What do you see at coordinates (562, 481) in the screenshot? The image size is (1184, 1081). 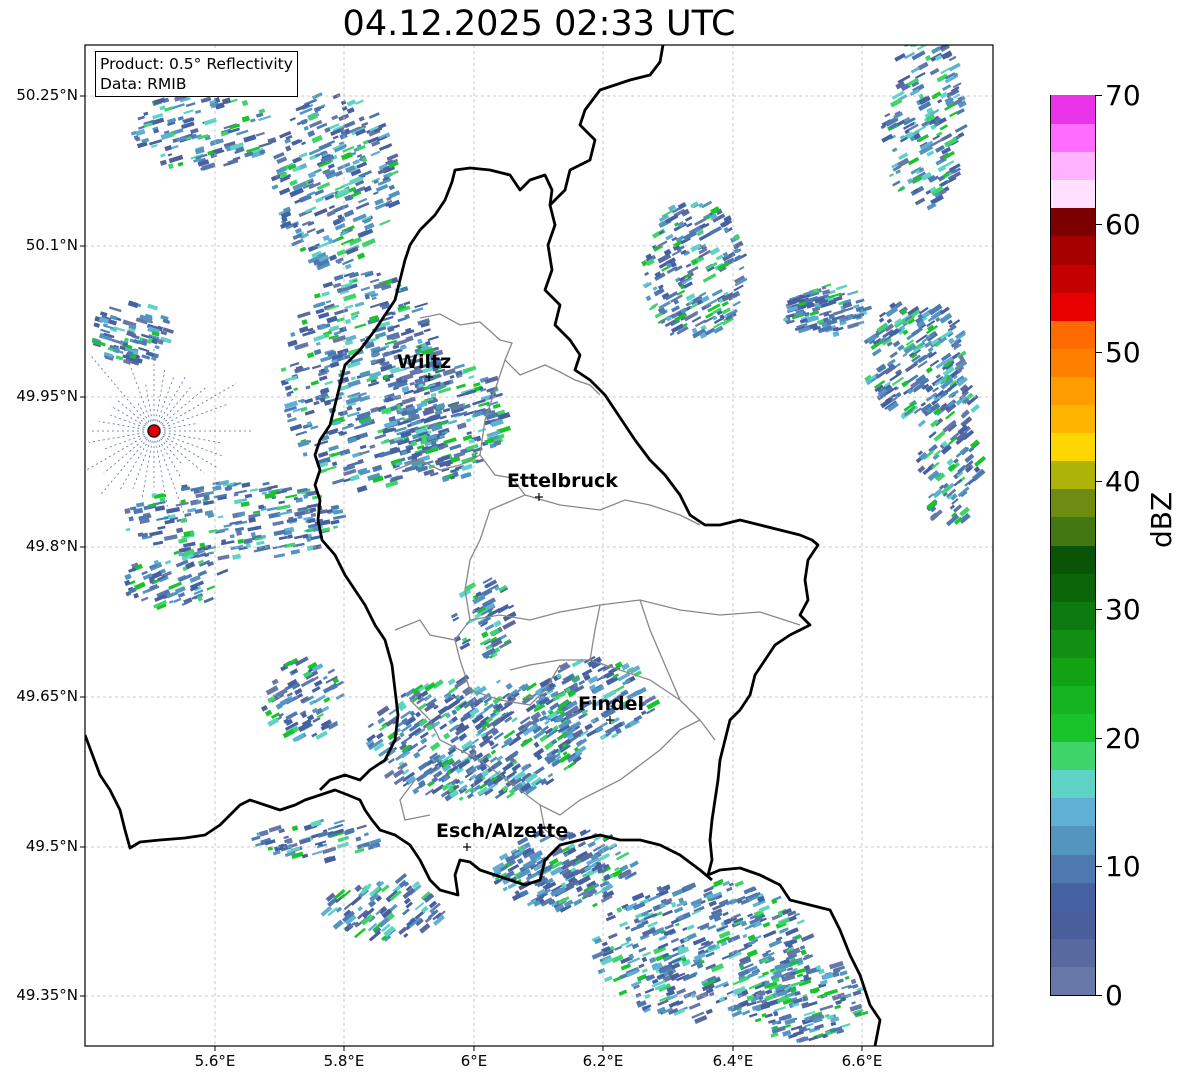 I see `city-label-ettelbruck: Ettelbruck` at bounding box center [562, 481].